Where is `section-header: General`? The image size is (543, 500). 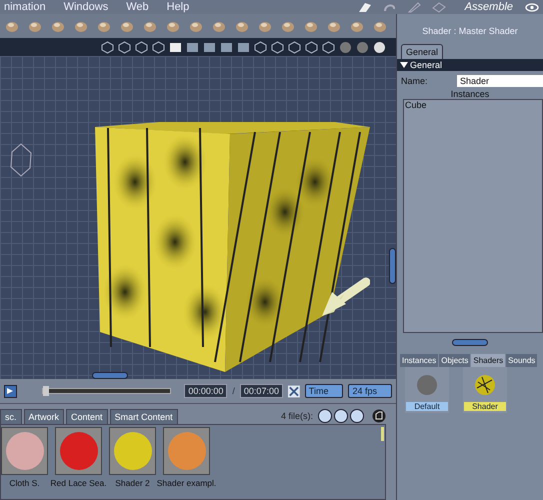 section-header: General is located at coordinates (470, 65).